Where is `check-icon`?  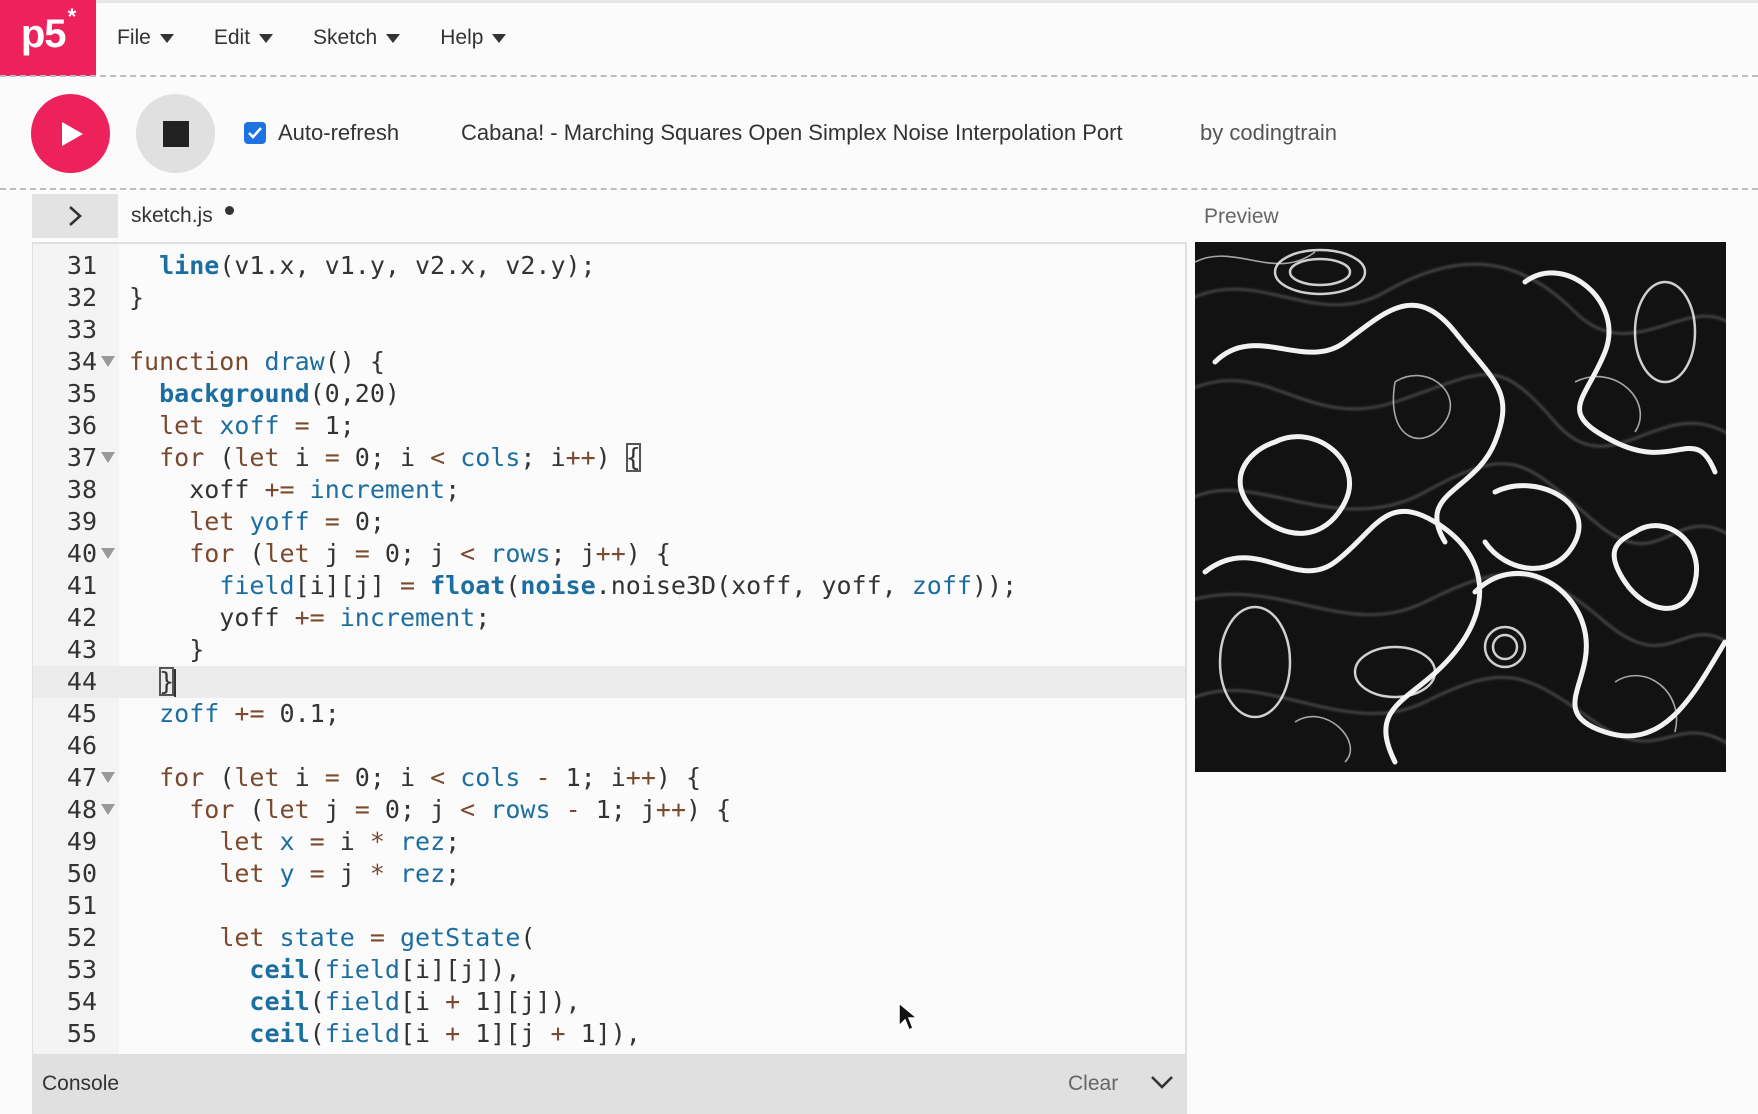 check-icon is located at coordinates (255, 133).